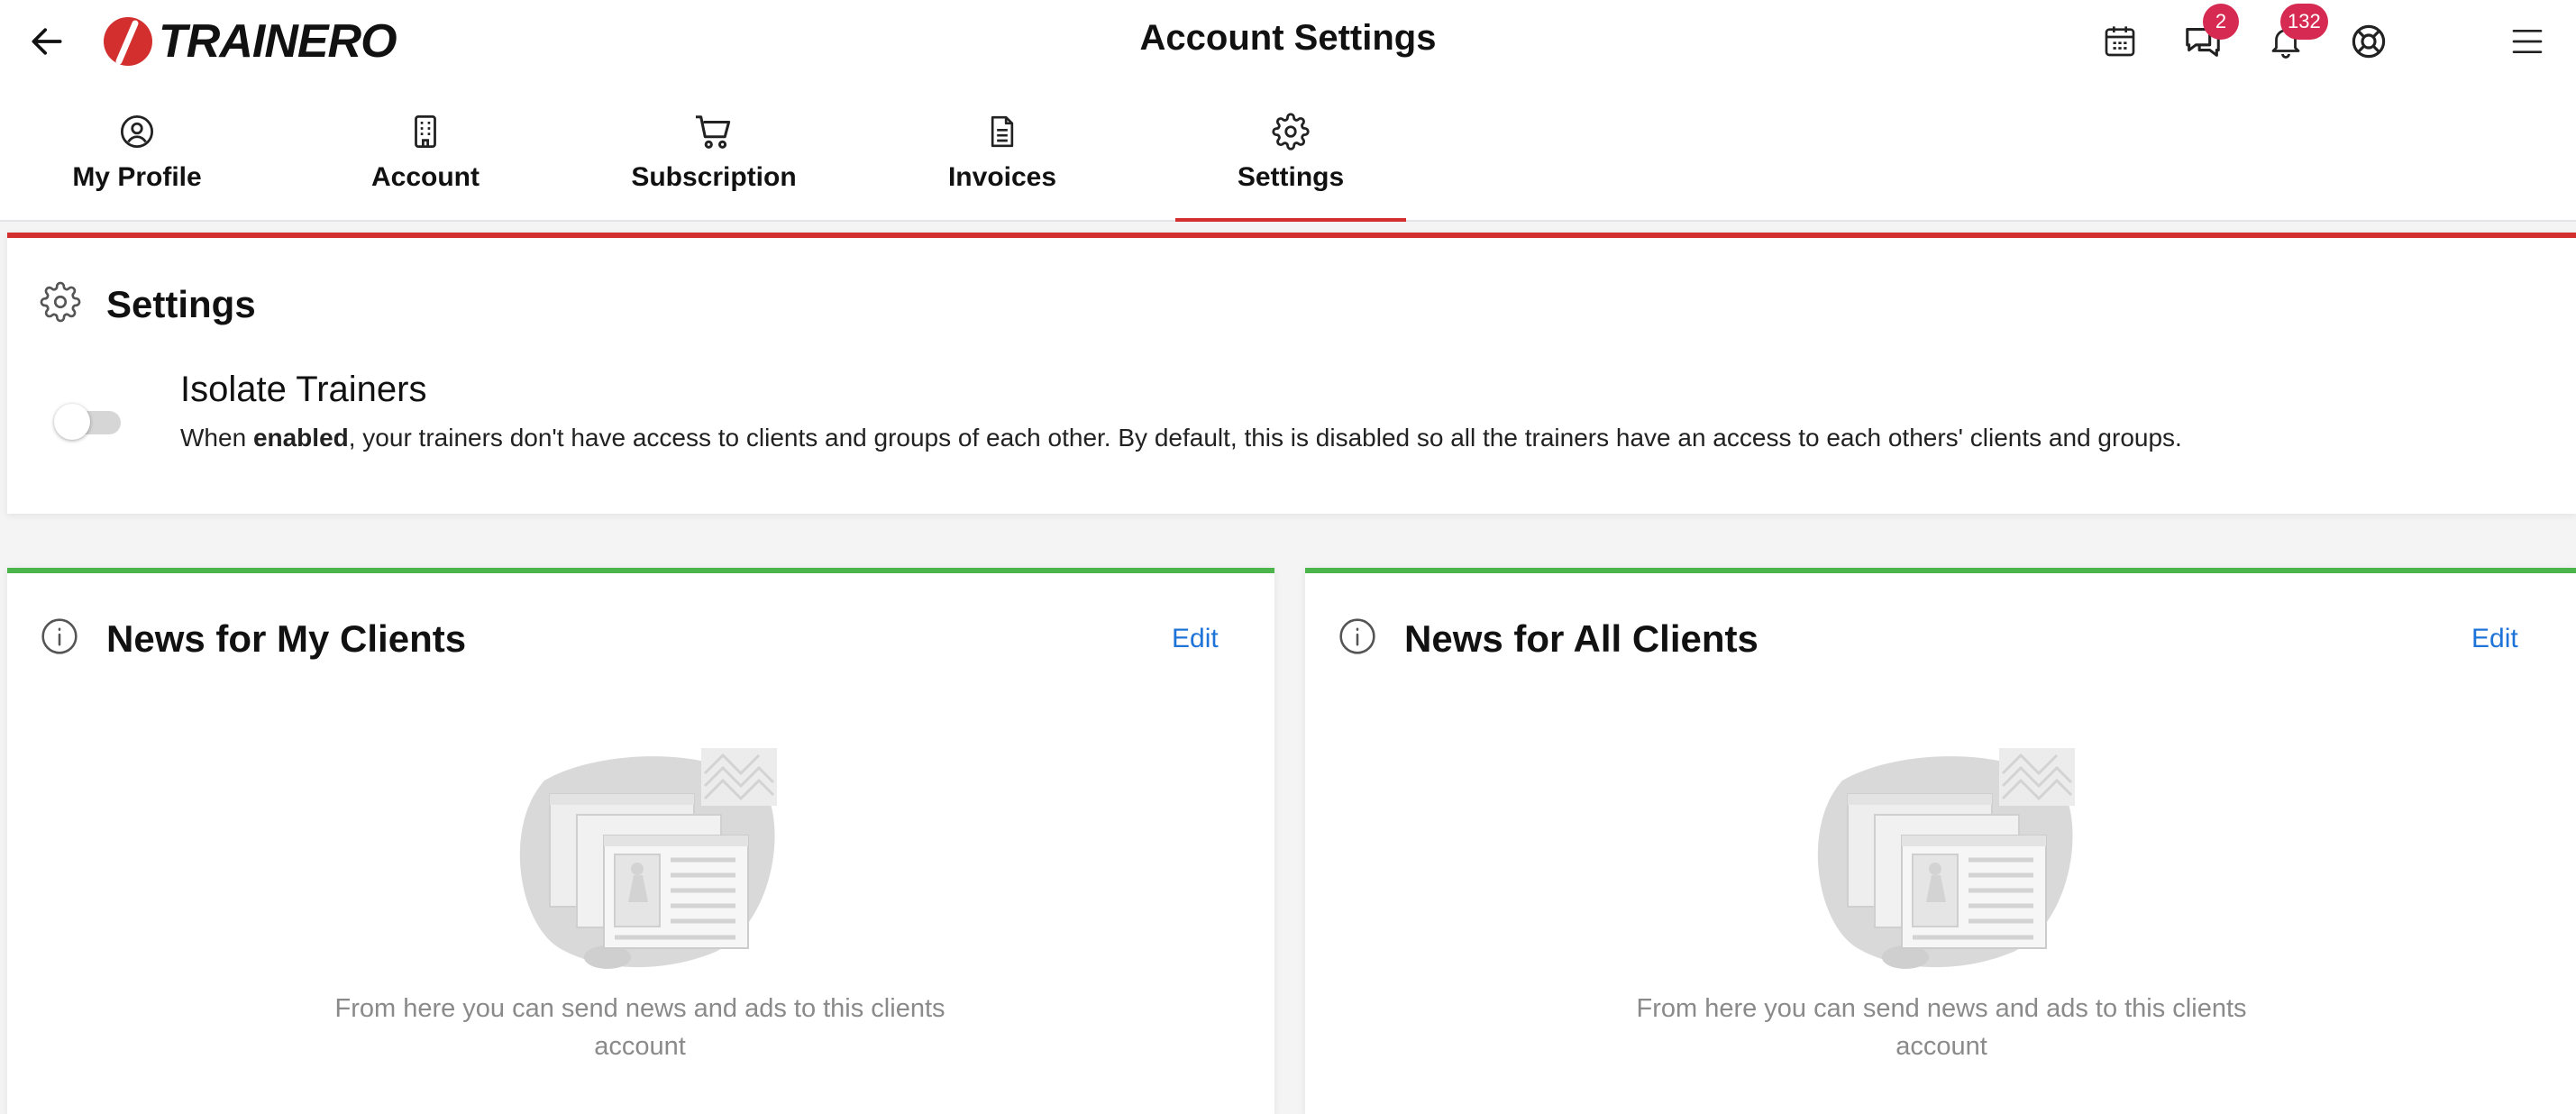  What do you see at coordinates (300, 438) in the screenshot?
I see `description-bold-text: enabled` at bounding box center [300, 438].